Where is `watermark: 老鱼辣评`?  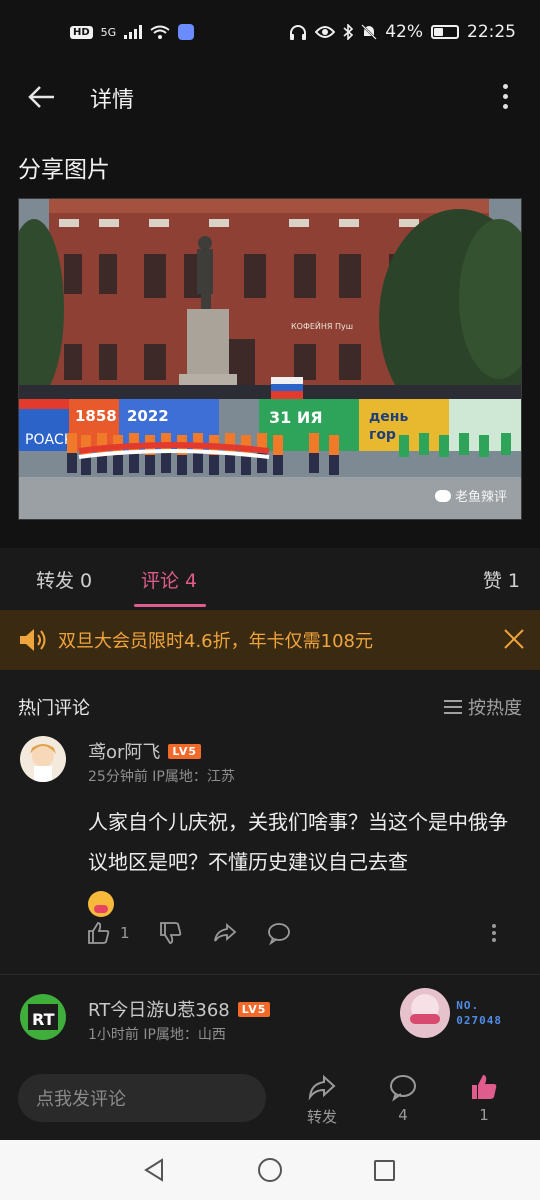
watermark: 老鱼辣评 is located at coordinates (470, 495).